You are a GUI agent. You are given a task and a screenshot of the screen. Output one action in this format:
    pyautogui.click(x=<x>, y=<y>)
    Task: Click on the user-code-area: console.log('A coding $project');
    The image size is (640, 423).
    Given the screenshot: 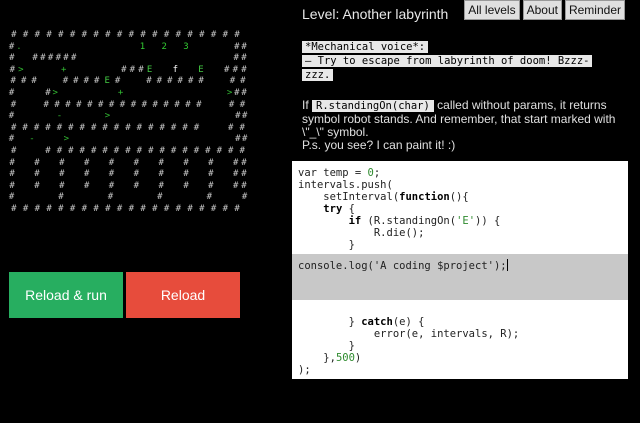 What is the action you would take?
    pyautogui.click(x=460, y=277)
    